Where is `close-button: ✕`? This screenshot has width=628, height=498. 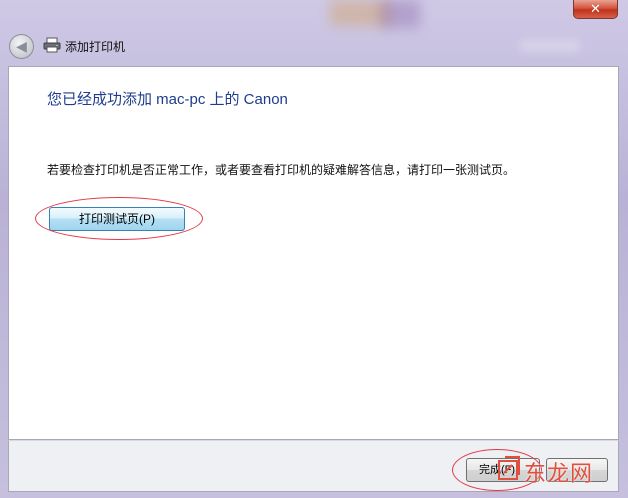
close-button: ✕ is located at coordinates (595, 9).